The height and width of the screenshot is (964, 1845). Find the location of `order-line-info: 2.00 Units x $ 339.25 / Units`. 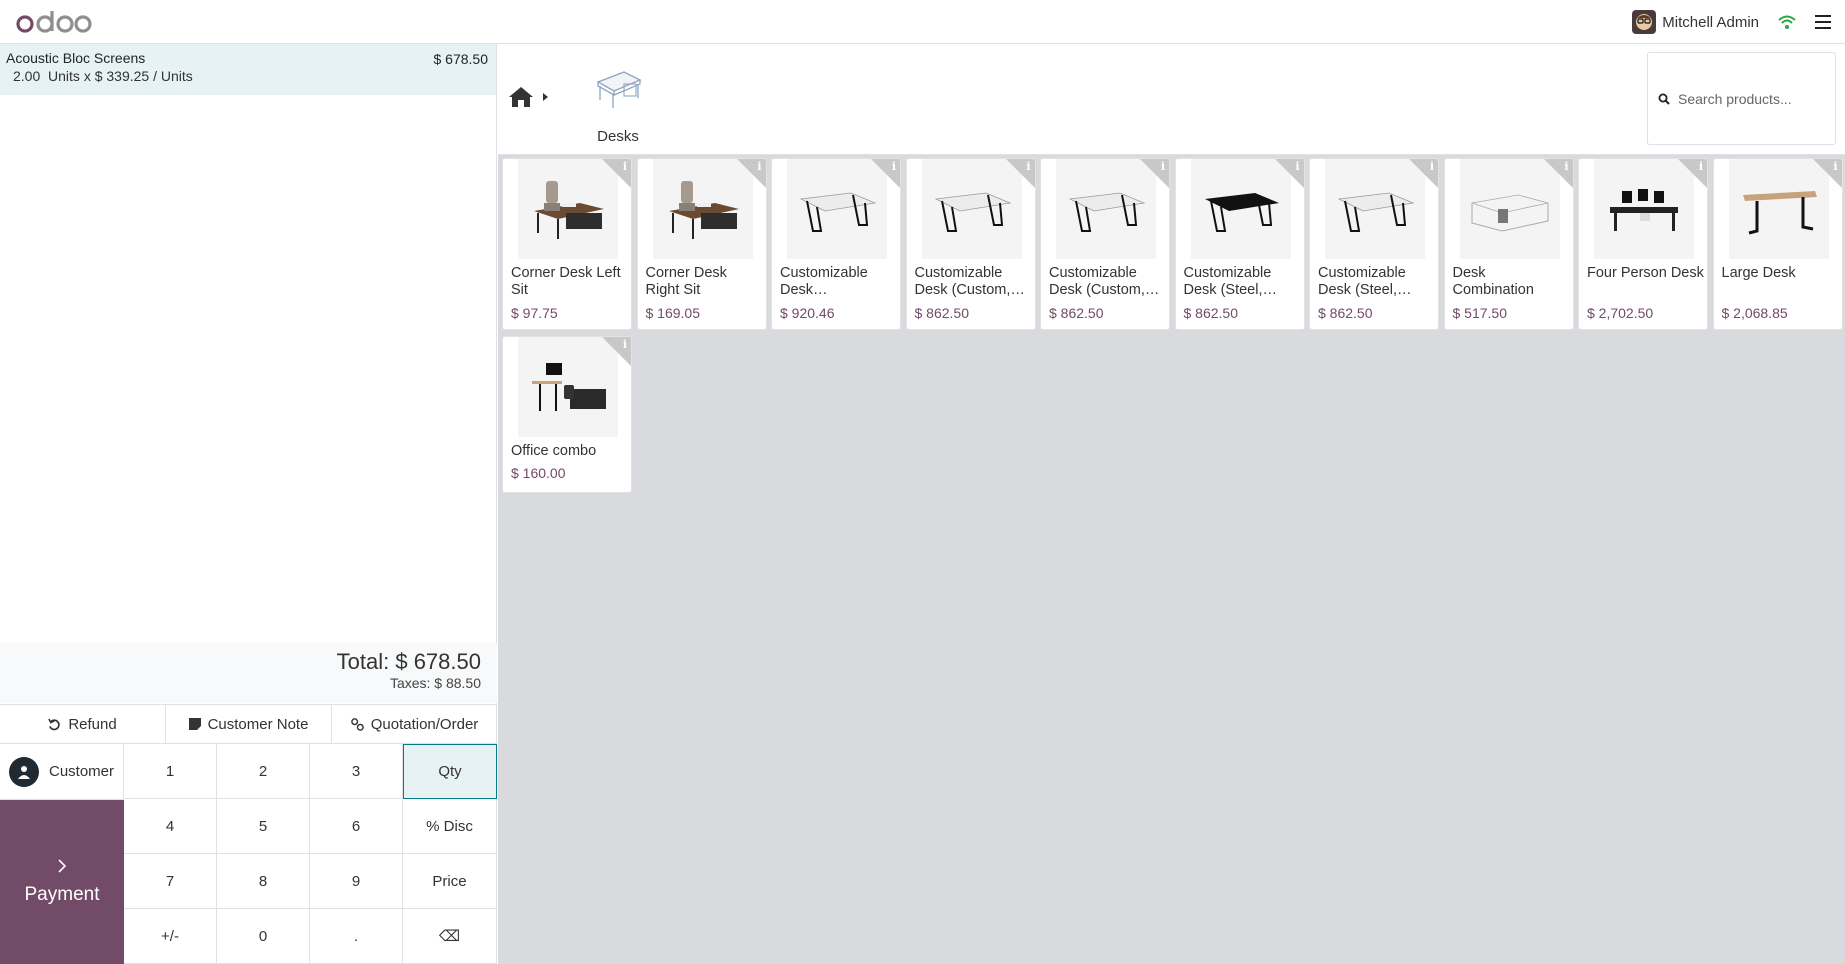

order-line-info: 2.00 Units x $ 339.25 / Units is located at coordinates (247, 76).